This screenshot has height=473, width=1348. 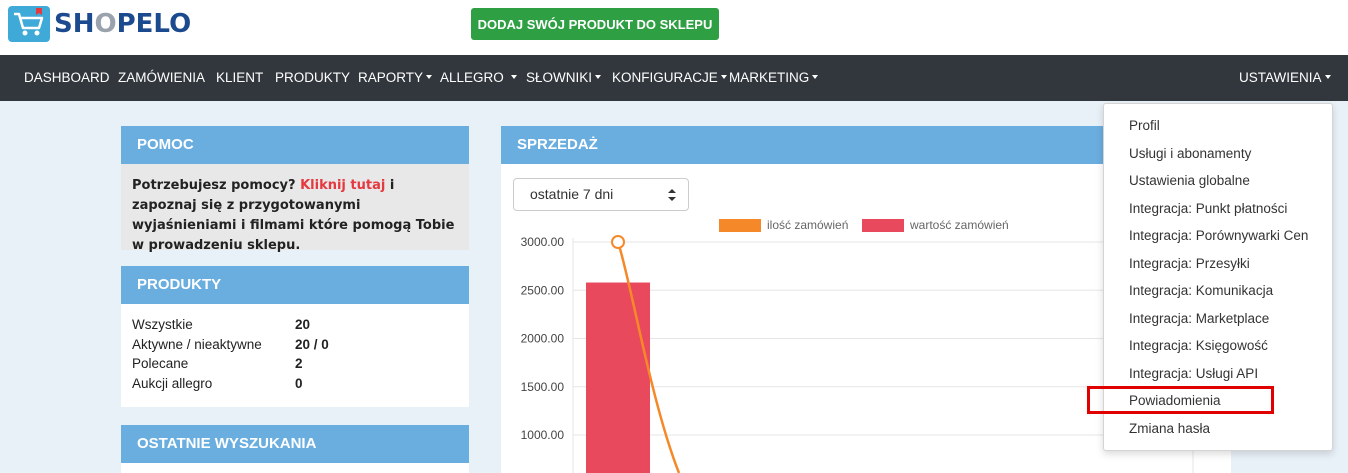 What do you see at coordinates (478, 78) in the screenshot?
I see `nav-allegro: ALLEGRO` at bounding box center [478, 78].